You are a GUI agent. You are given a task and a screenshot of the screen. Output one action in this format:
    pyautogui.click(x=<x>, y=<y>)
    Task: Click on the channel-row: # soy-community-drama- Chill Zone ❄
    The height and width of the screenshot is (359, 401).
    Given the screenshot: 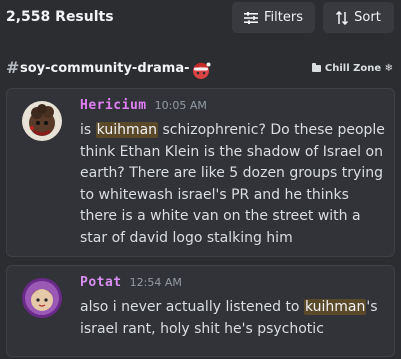 What is the action you would take?
    pyautogui.click(x=200, y=70)
    